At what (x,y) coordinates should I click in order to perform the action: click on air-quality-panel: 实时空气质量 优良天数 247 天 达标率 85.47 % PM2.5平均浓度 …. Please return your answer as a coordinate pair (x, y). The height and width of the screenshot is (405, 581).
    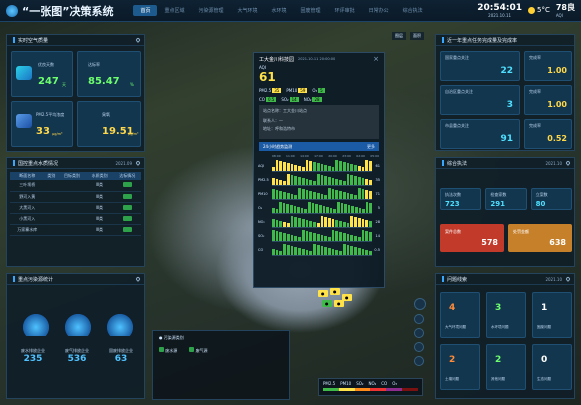
    Looking at the image, I should click on (75, 93).